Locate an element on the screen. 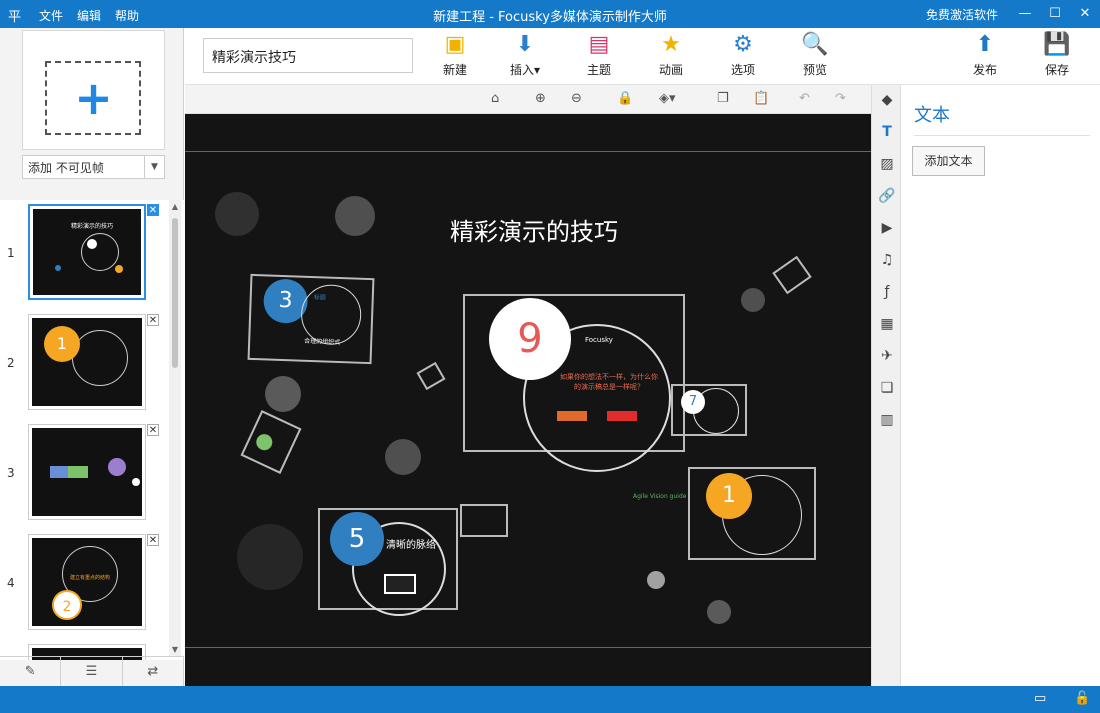 The image size is (1100, 713). publish-icon: ⬆ is located at coordinates (985, 44).